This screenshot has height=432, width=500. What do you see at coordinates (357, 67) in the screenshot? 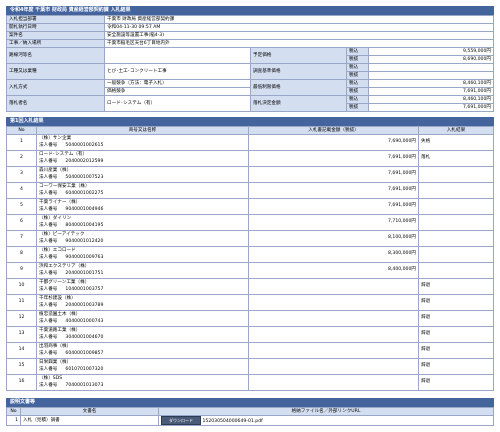
I see `survey-tax-in-label: 税込` at bounding box center [357, 67].